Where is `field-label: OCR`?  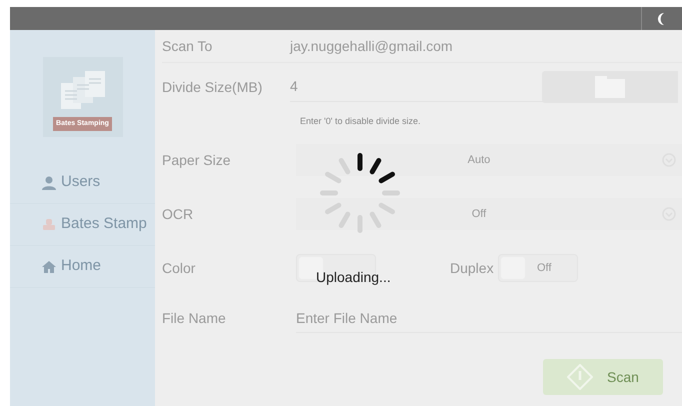 field-label: OCR is located at coordinates (178, 214).